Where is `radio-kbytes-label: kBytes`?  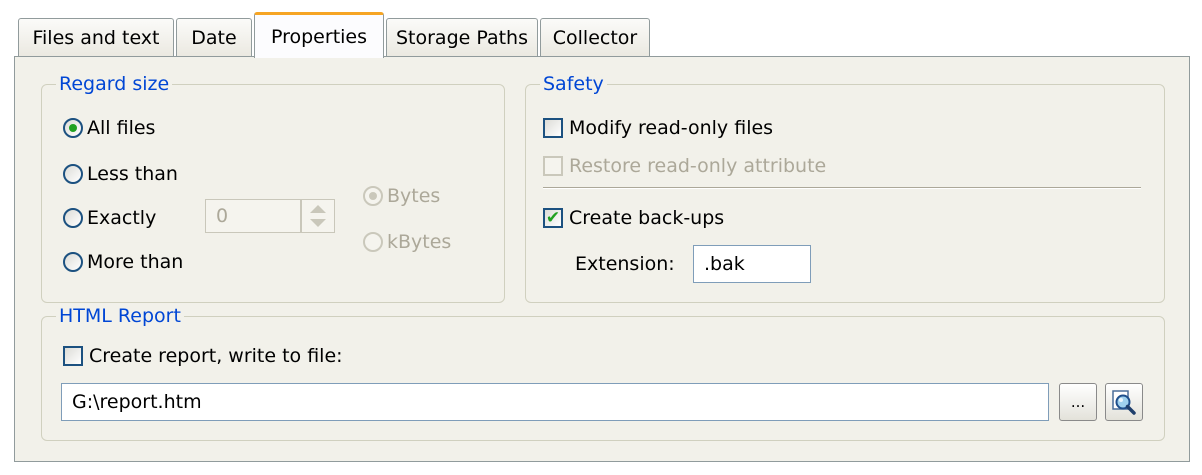
radio-kbytes-label: kBytes is located at coordinates (419, 242).